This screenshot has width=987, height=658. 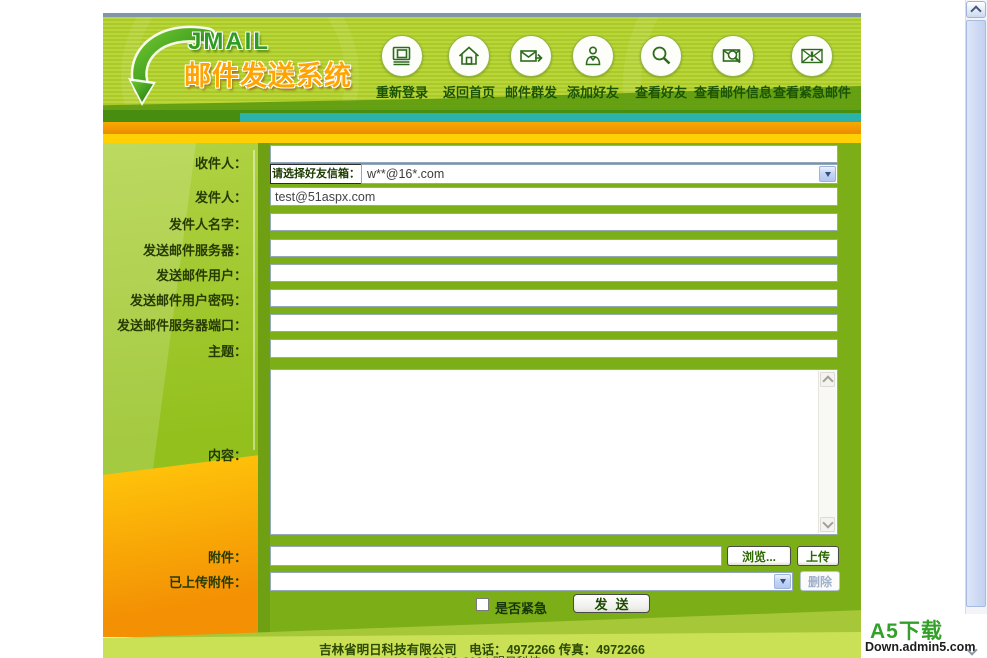 What do you see at coordinates (818, 556) in the screenshot?
I see `upload-button: 上传` at bounding box center [818, 556].